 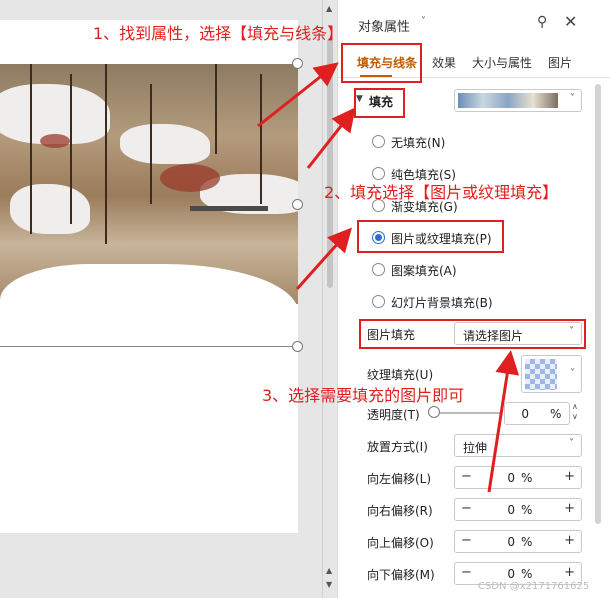 I want to click on arrow-to-fill, so click(x=331, y=138).